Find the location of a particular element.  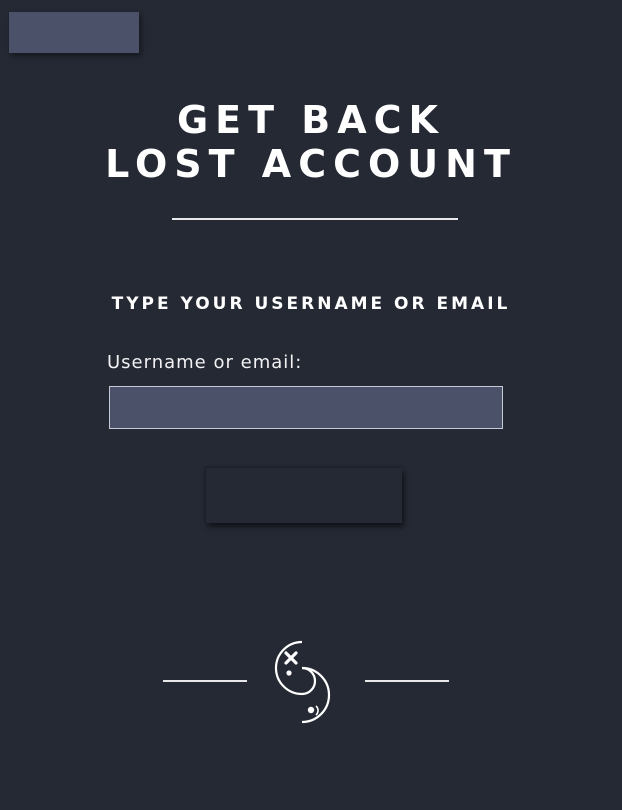

submit-button is located at coordinates (304, 495).